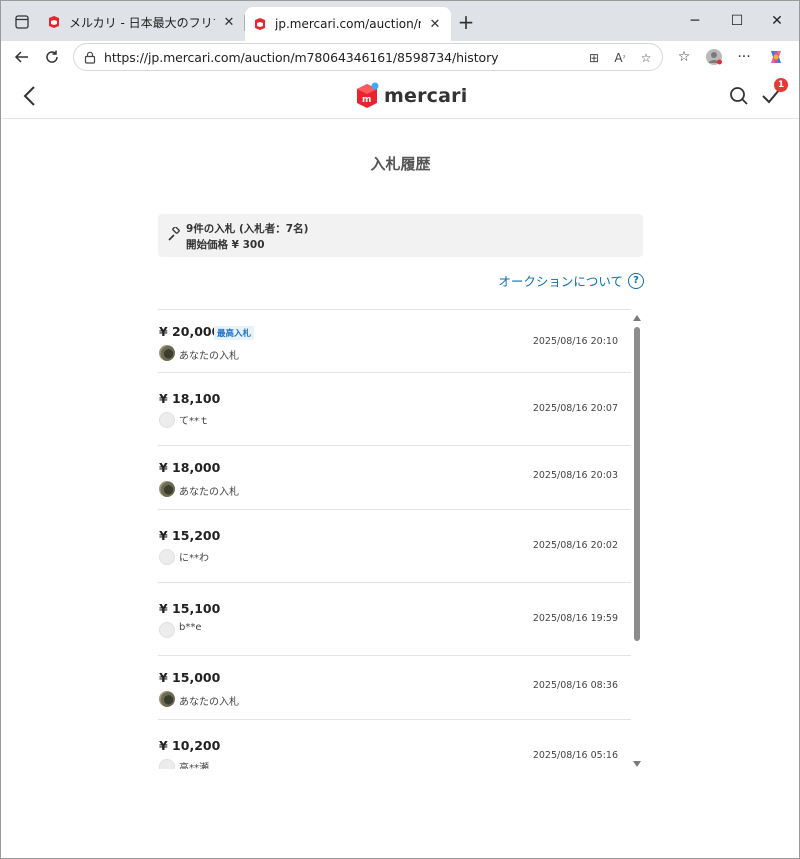  What do you see at coordinates (190, 627) in the screenshot?
I see `bidder-name: b**e` at bounding box center [190, 627].